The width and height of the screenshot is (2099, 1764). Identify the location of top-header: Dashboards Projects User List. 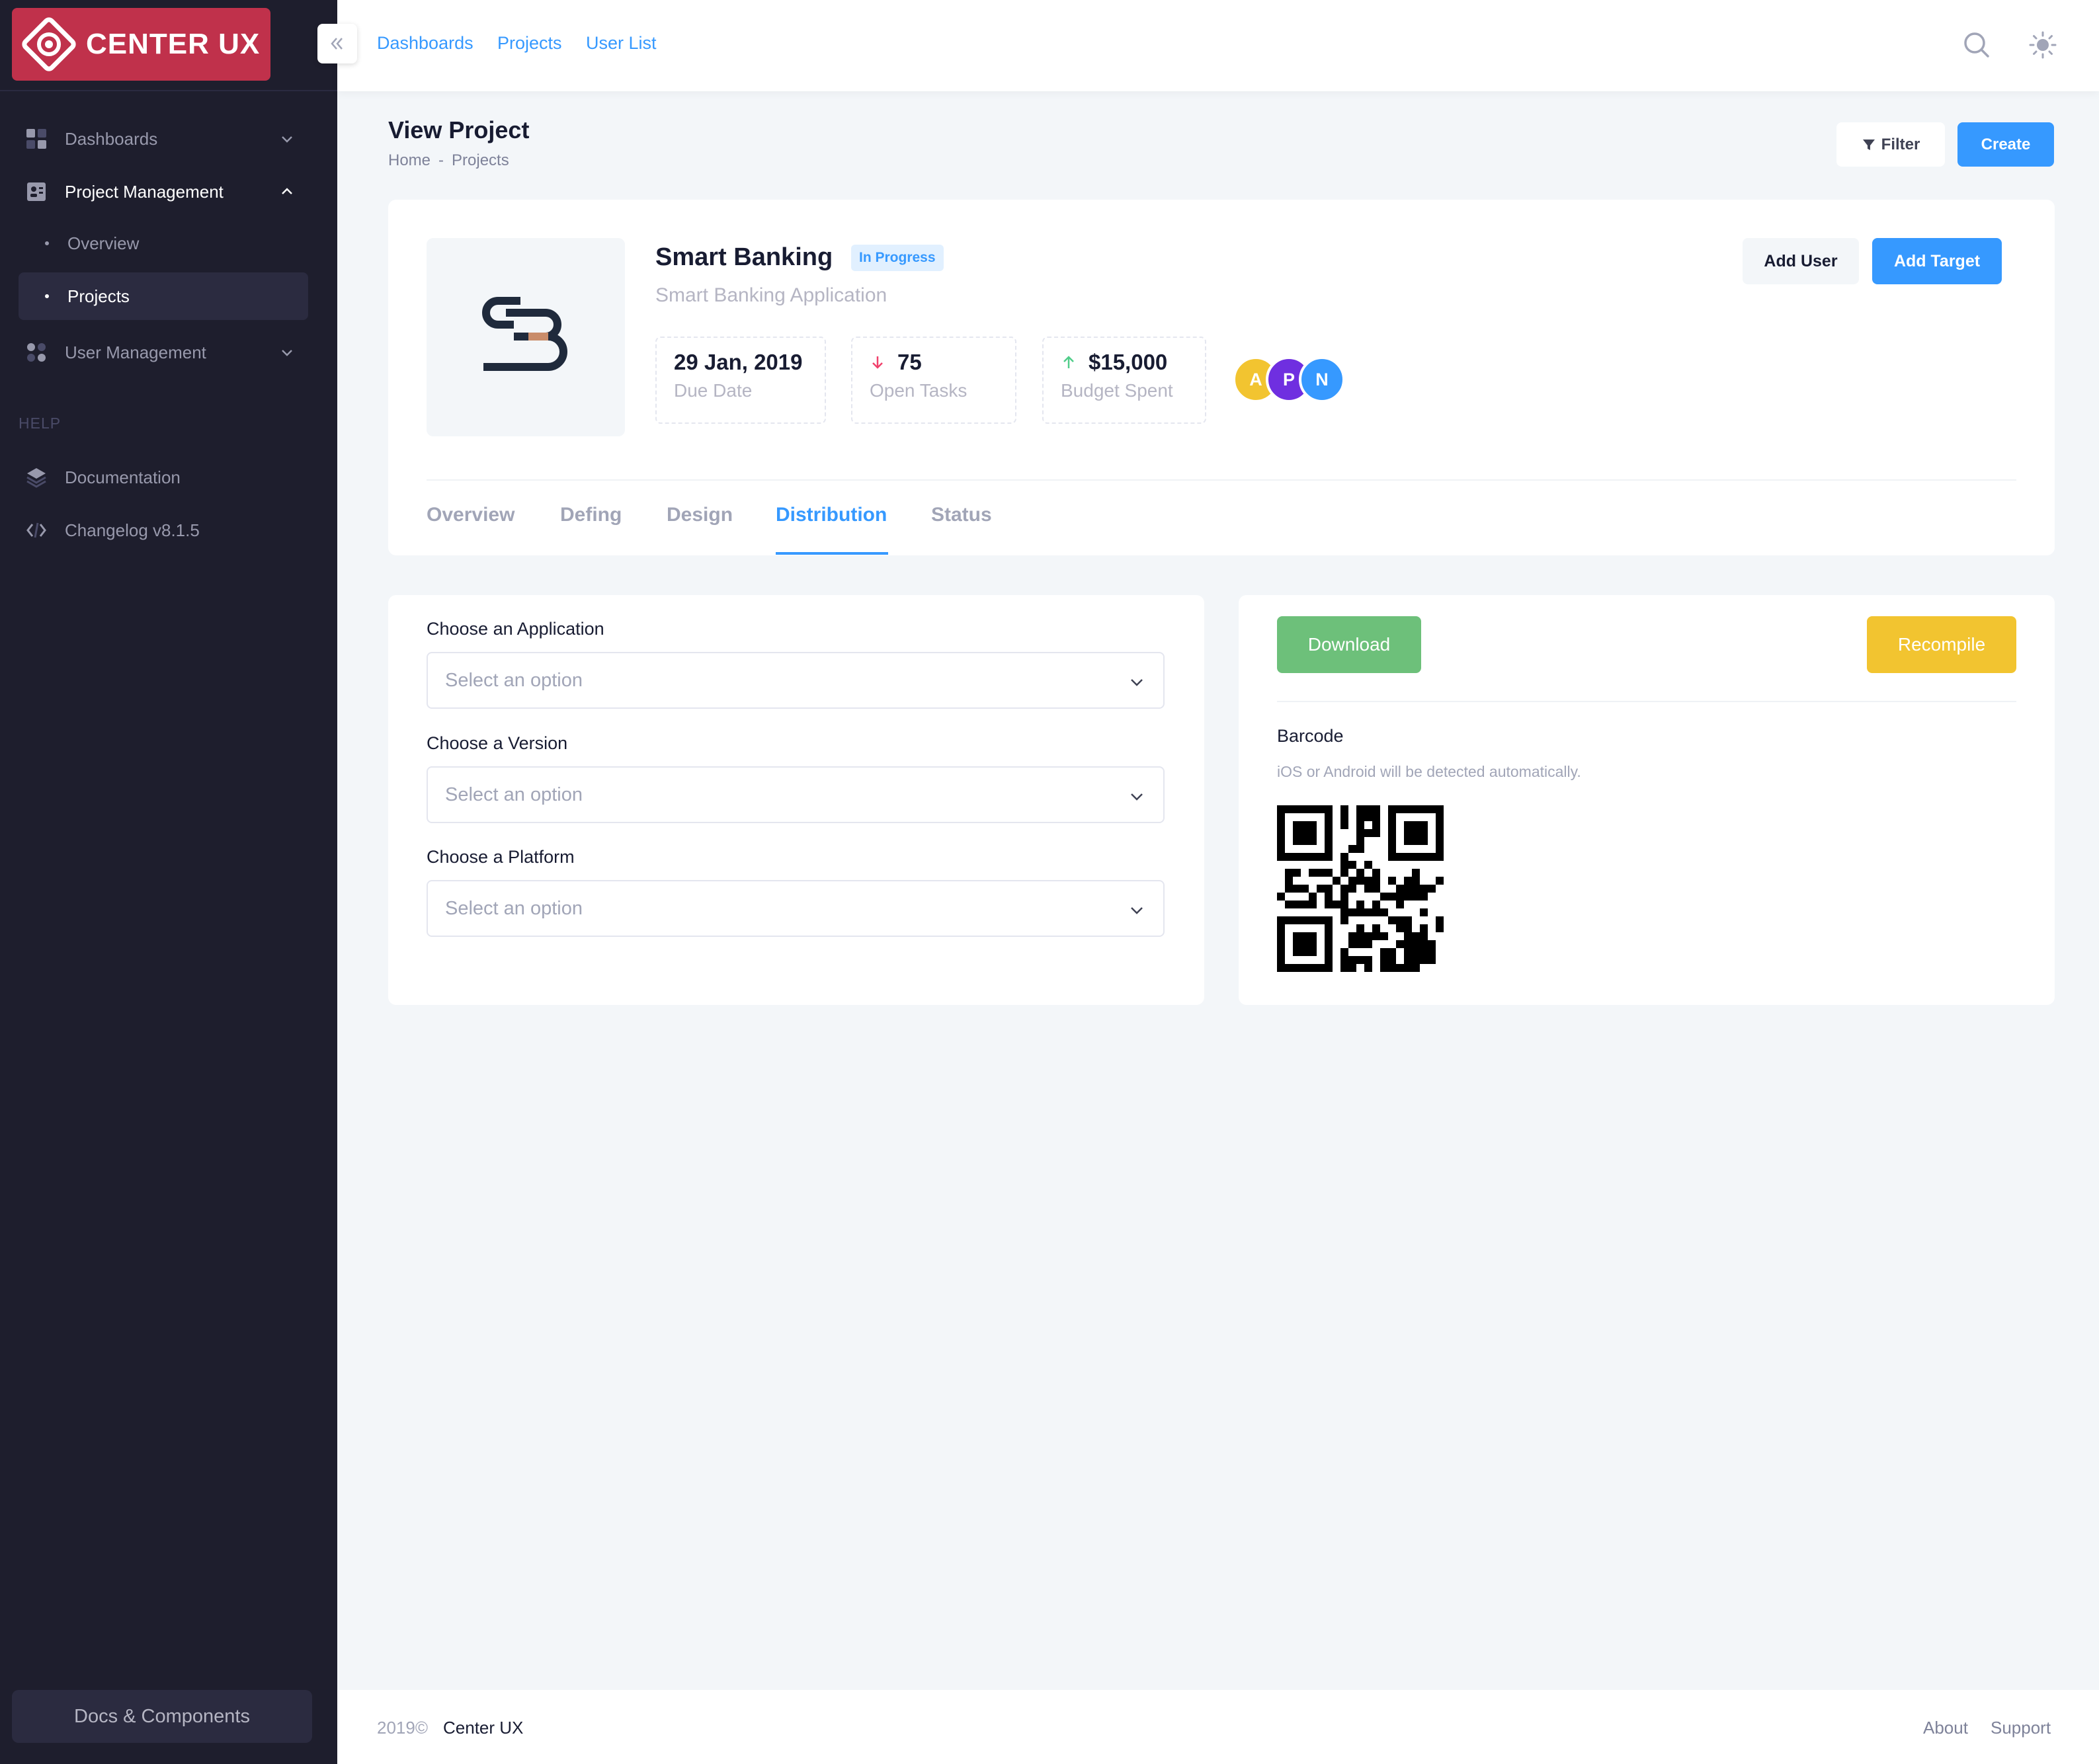
(1208, 45).